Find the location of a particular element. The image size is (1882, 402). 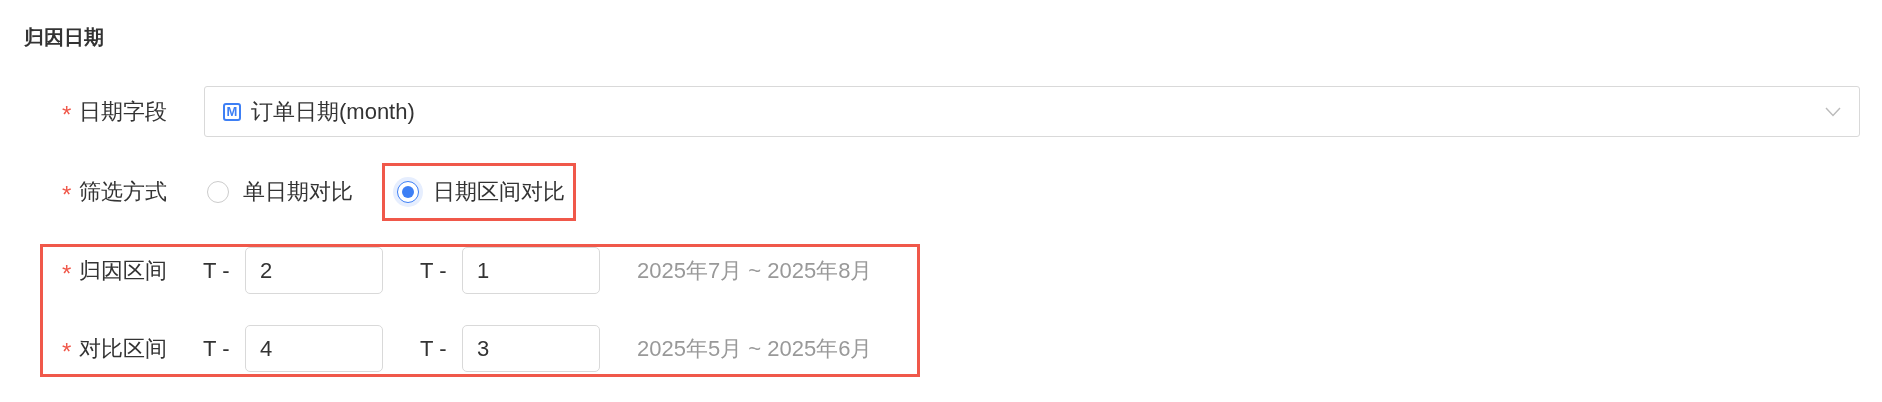

section-title: 归因日期 is located at coordinates (64, 37).